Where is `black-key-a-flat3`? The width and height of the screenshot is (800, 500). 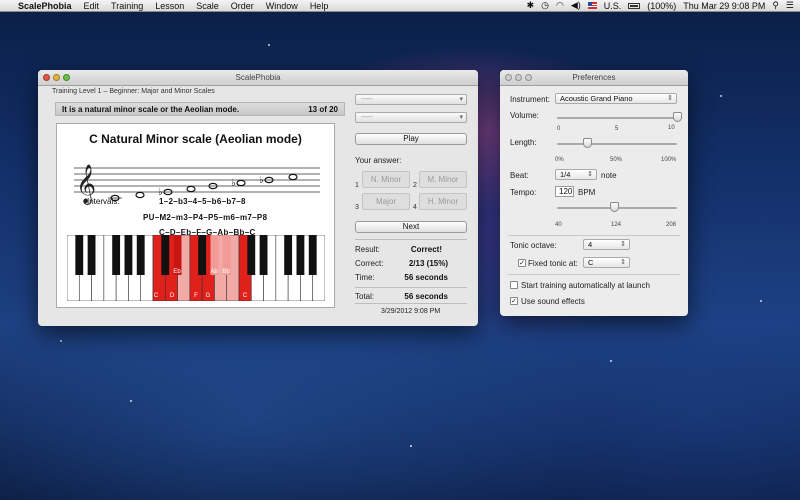
black-key-a-flat3 is located at coordinates (128, 255).